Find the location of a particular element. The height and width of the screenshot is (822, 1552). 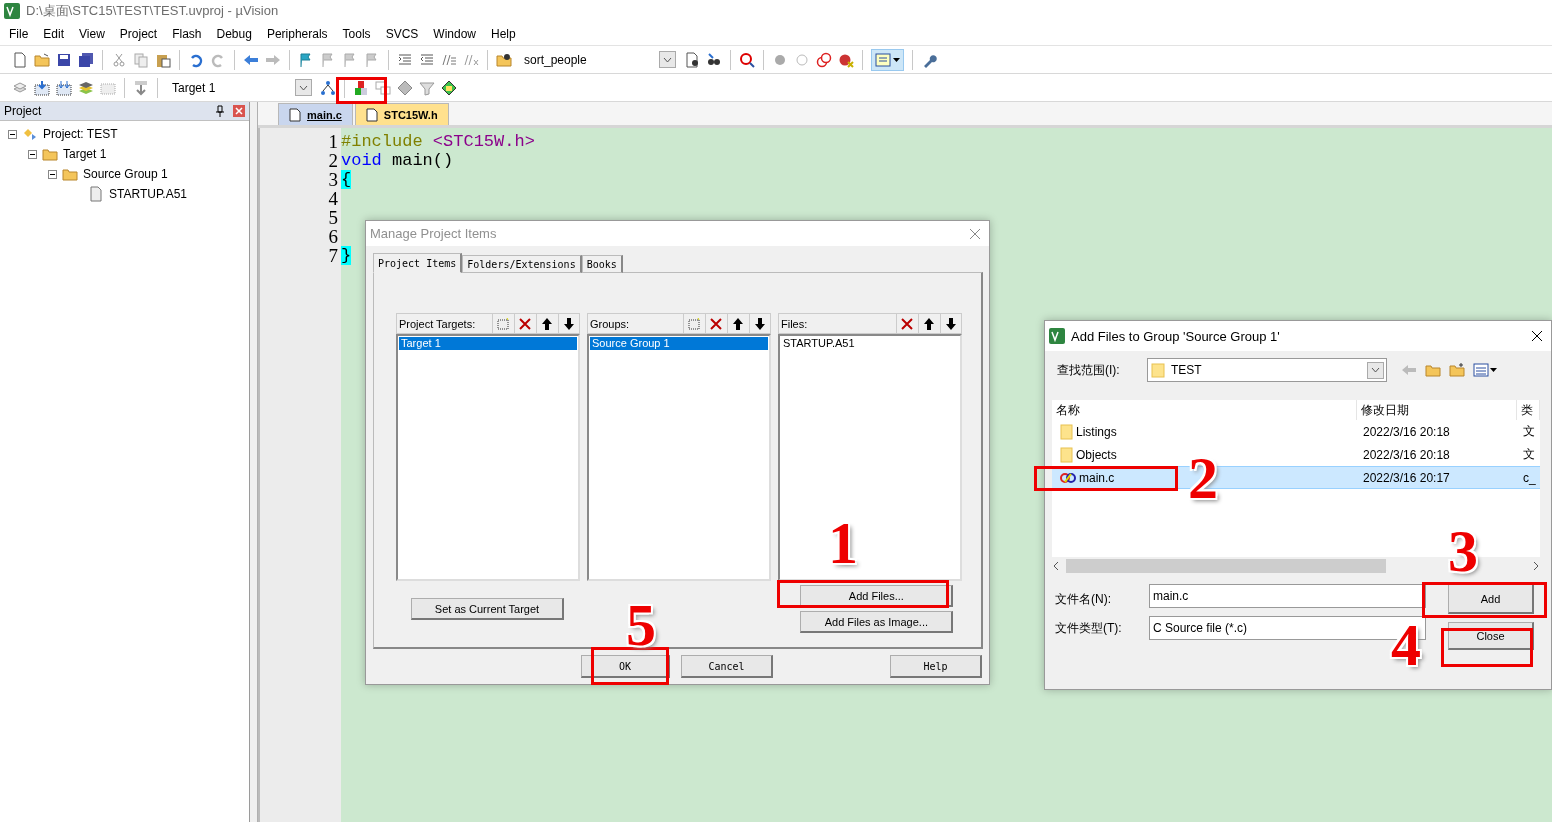

menu-item: Peripherals is located at coordinates (300, 33).